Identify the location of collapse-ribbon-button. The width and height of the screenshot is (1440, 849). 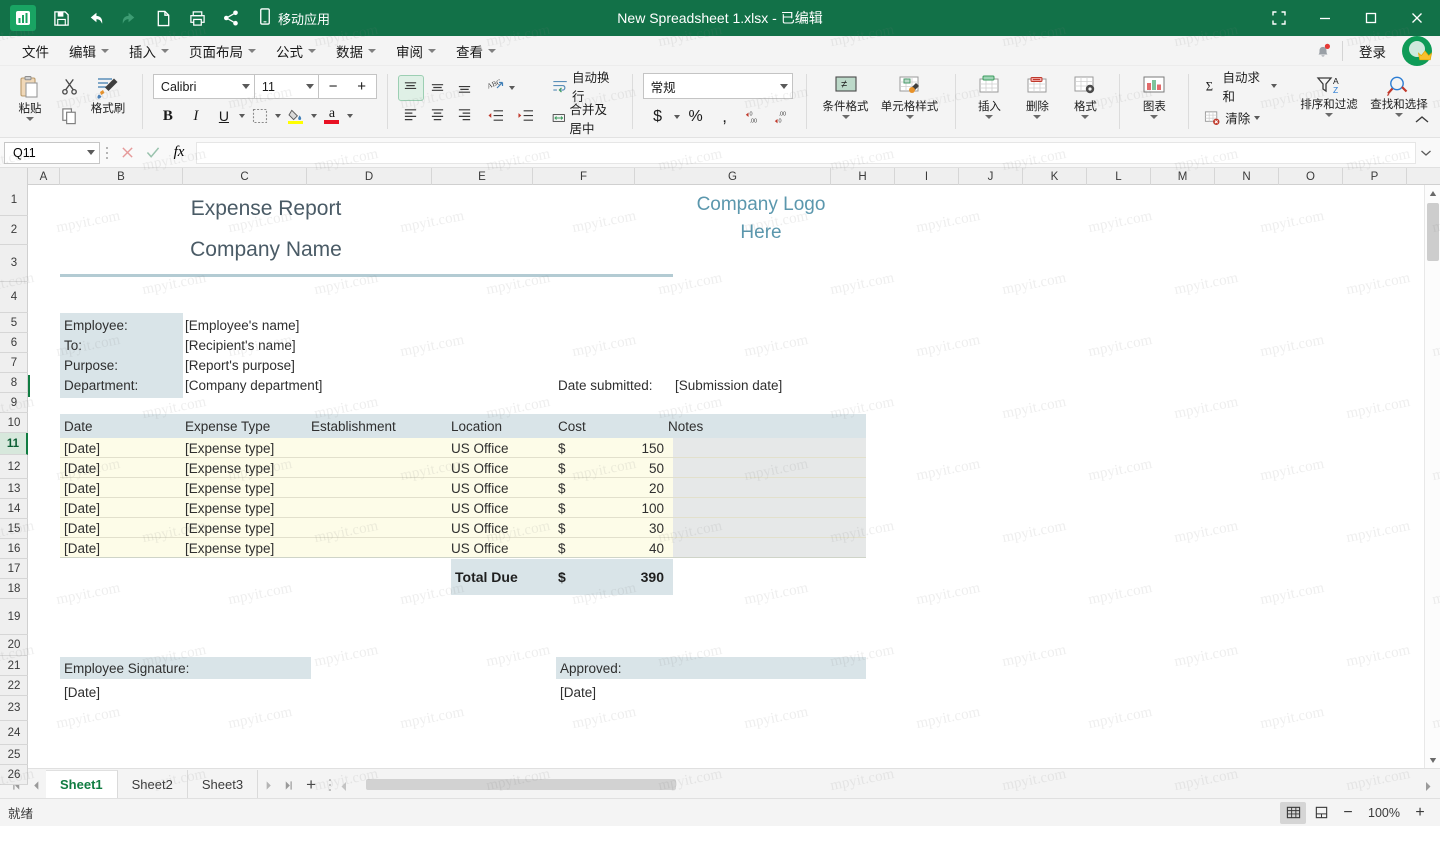
(1422, 122).